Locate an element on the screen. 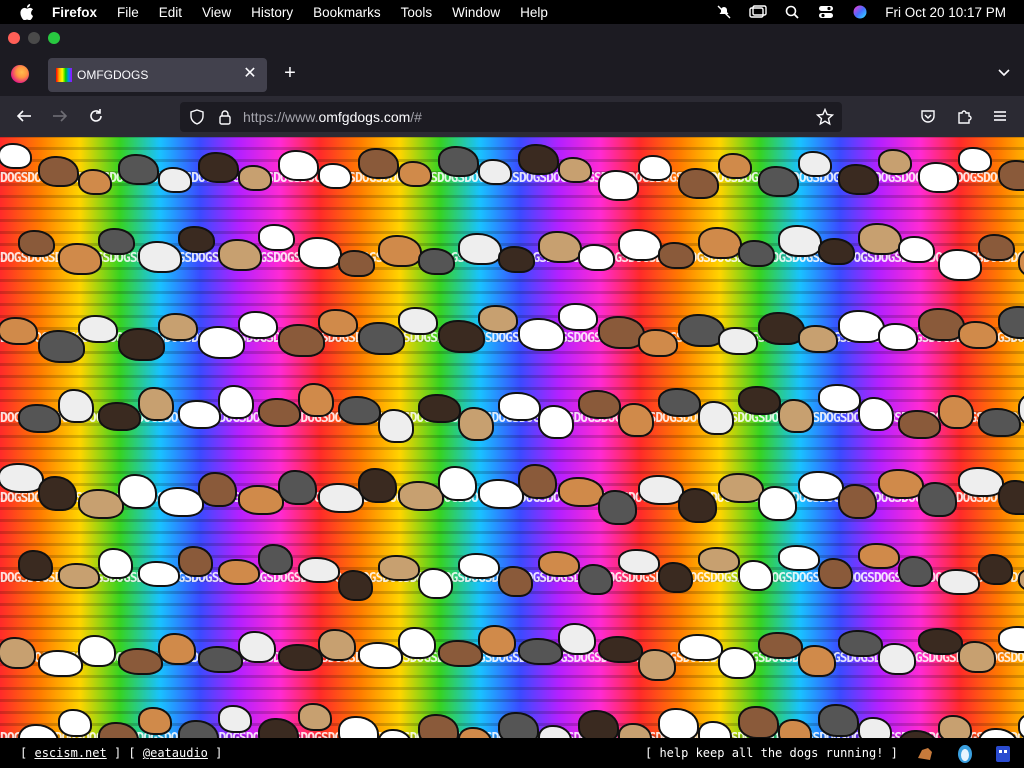 This screenshot has height=768, width=1024. footer-links: [ escism.net ] [ @eataudio ] is located at coordinates (121, 753).